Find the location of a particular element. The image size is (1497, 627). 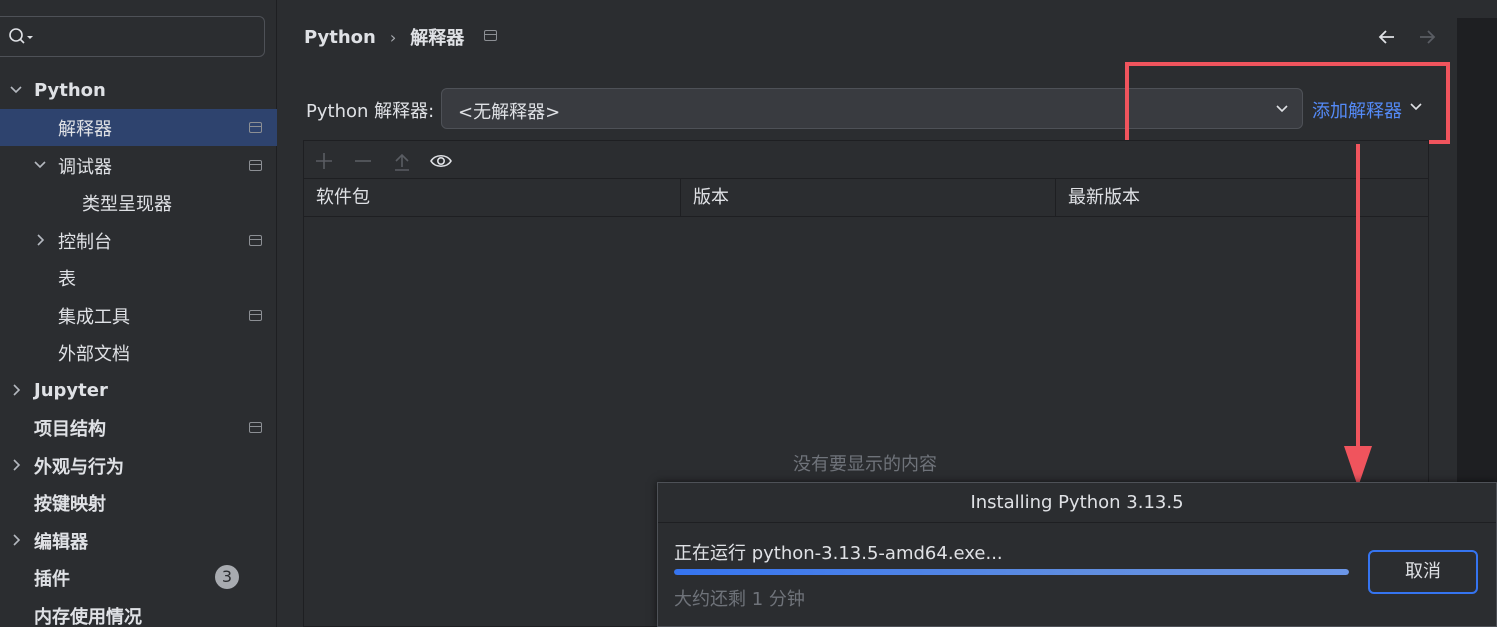

interpreter-label: Python 解释器: is located at coordinates (370, 111).